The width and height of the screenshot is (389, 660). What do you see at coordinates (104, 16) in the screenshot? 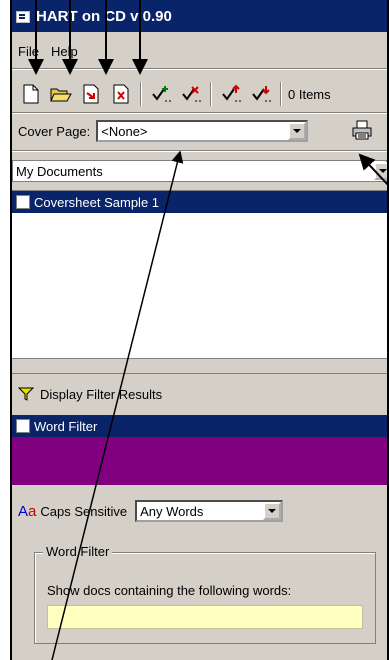
I see `window-title: HART on CD v 0.90` at bounding box center [104, 16].